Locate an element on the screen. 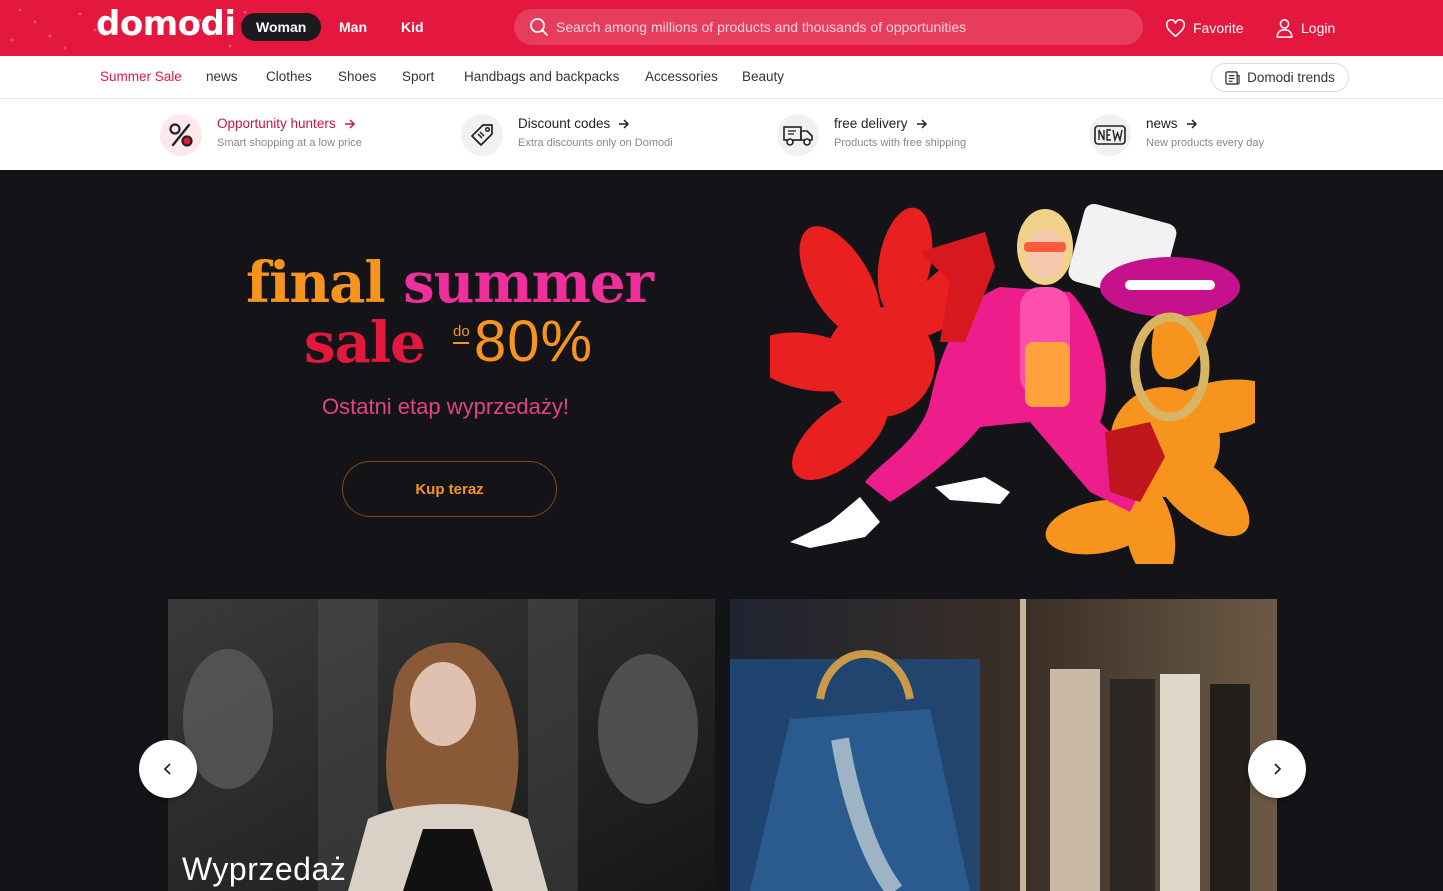  chevron-right-icon is located at coordinates (1278, 769).